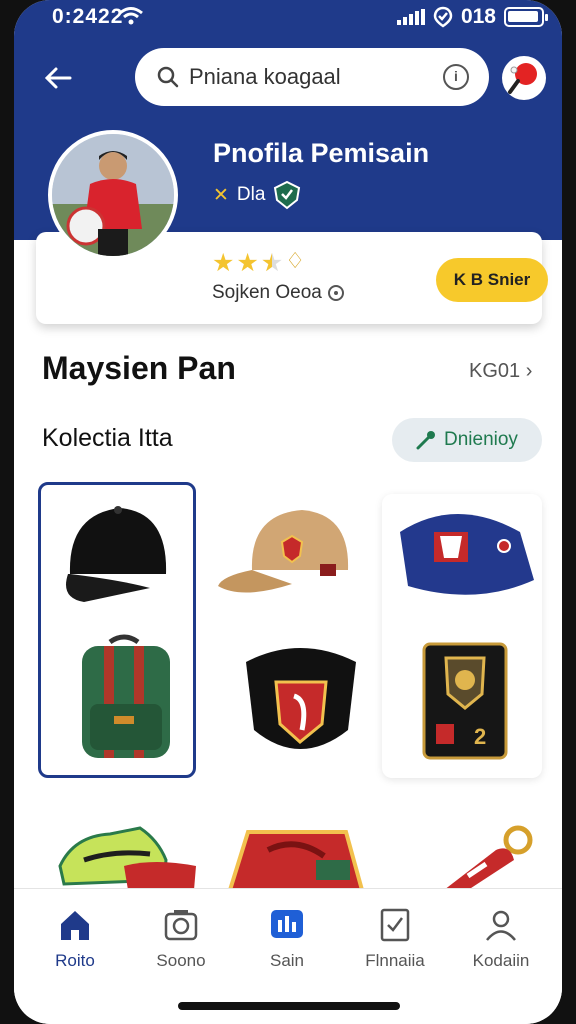 This screenshot has width=576, height=1024. I want to click on see-all-label: KG01, so click(495, 371).